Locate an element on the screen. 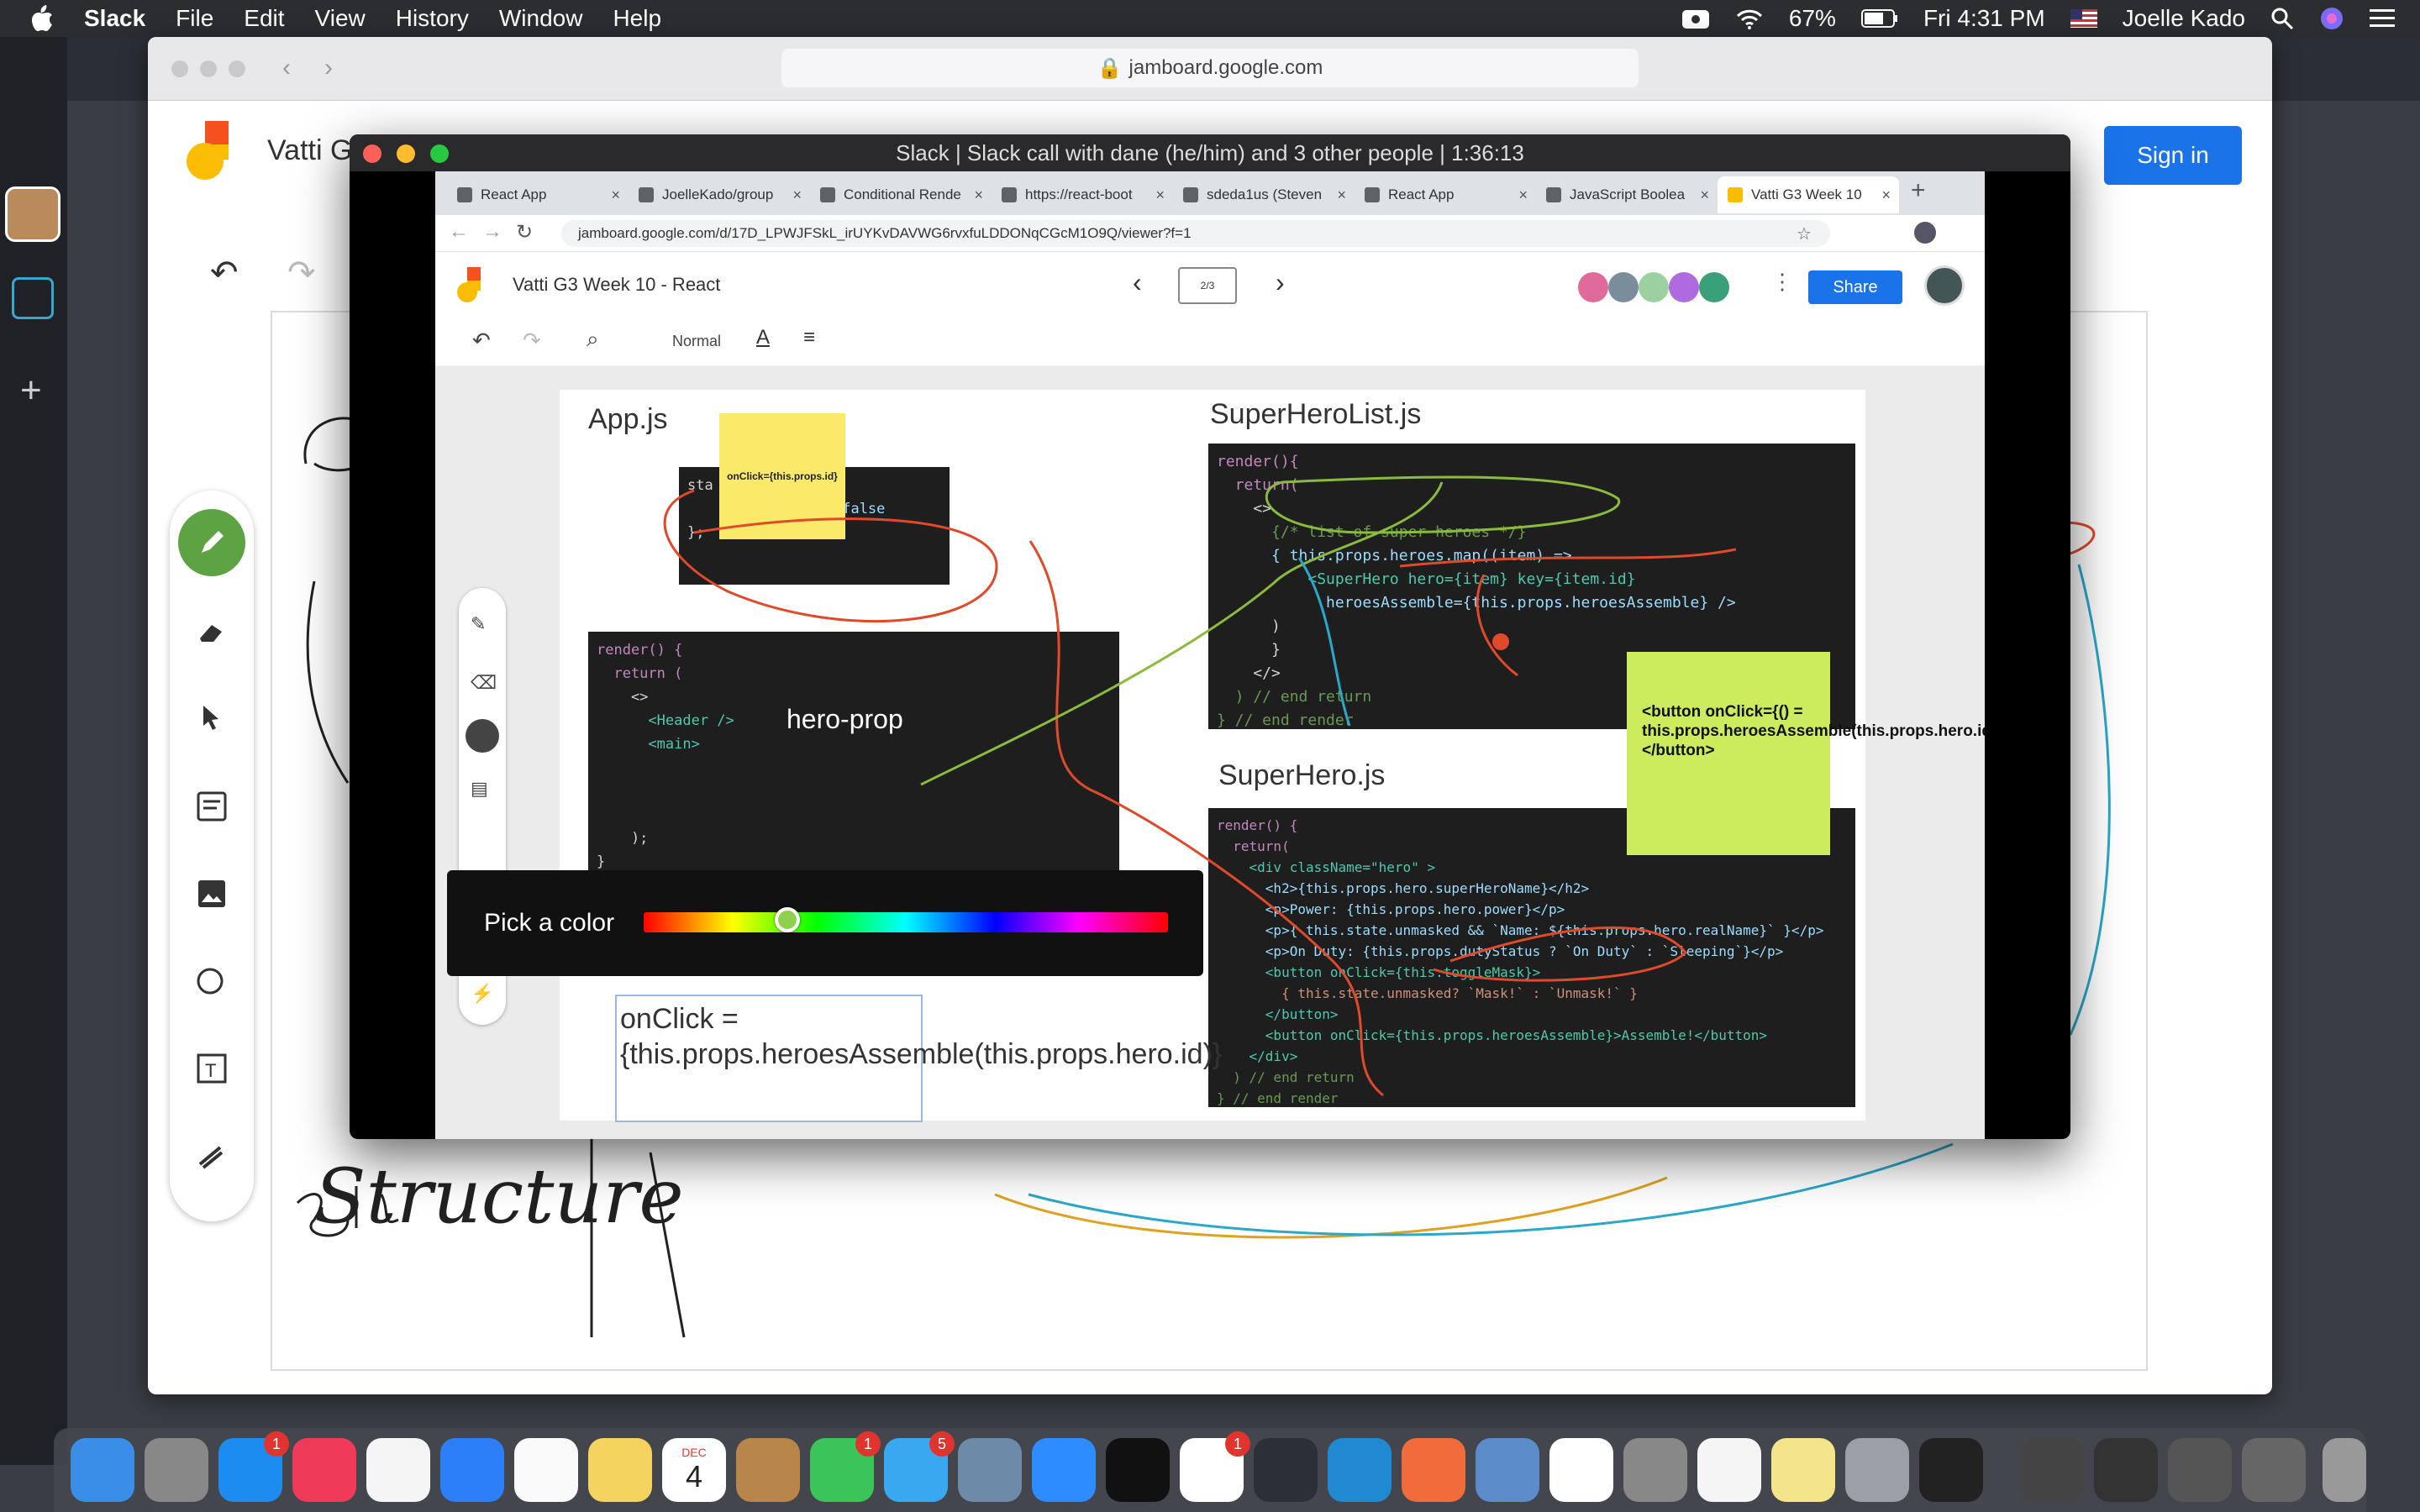 The image size is (2420, 1512). call-close-button is located at coordinates (372, 153).